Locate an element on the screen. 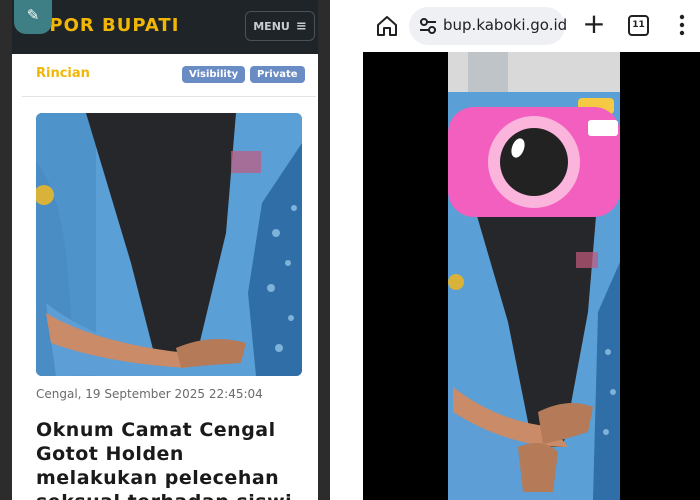 The height and width of the screenshot is (500, 700). tab-switcher-button: 11 is located at coordinates (638, 25).